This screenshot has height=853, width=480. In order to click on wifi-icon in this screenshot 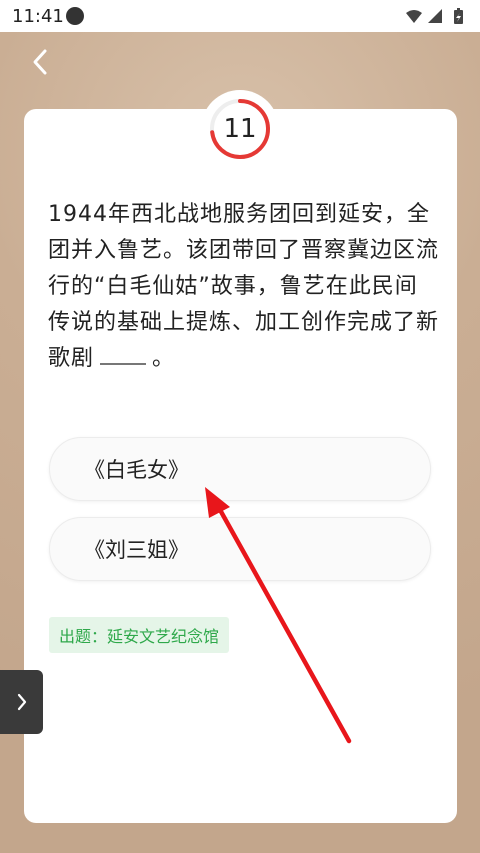, I will do `click(414, 16)`.